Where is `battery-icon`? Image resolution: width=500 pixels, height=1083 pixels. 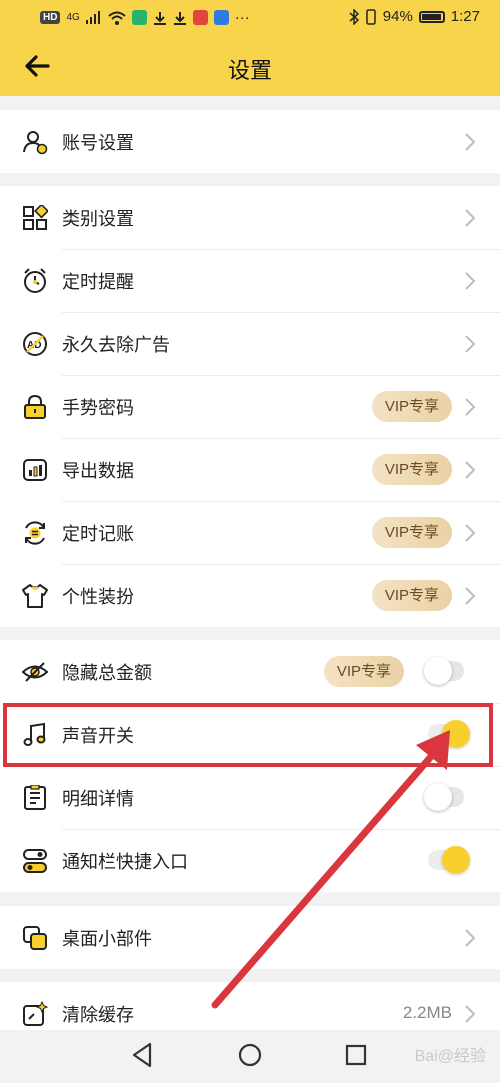
battery-icon is located at coordinates (431, 16).